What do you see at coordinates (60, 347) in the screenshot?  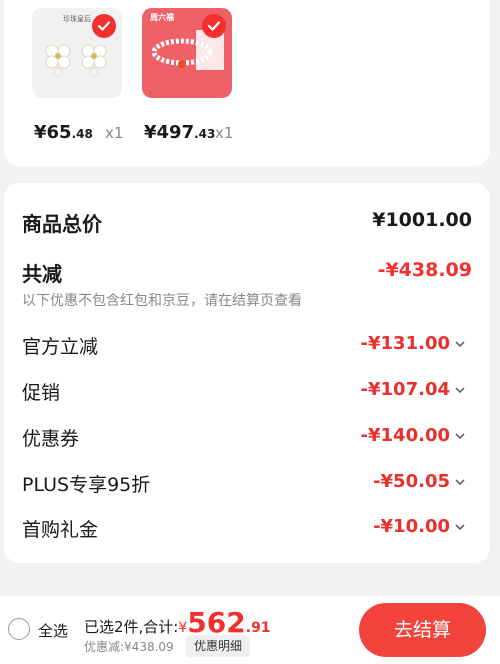 I see `discount-label: 官方立减` at bounding box center [60, 347].